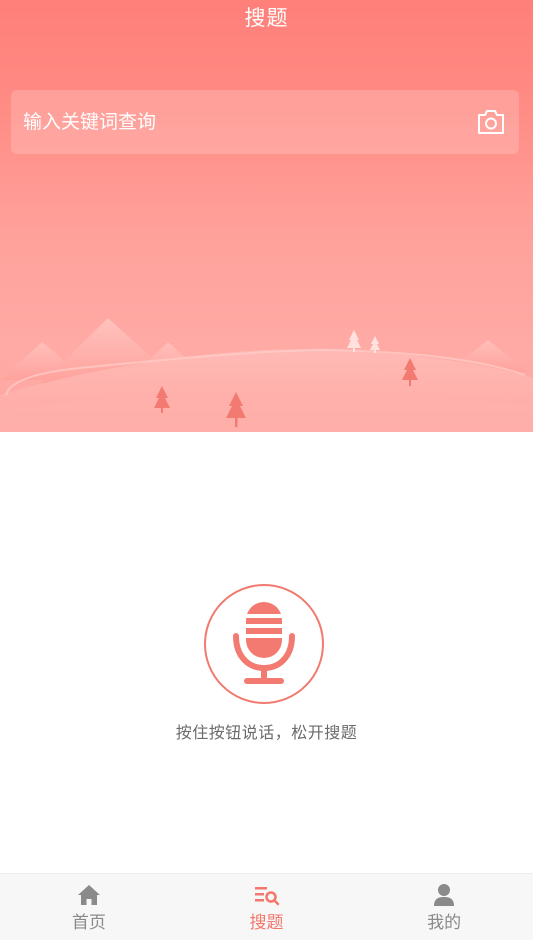 The image size is (533, 940). What do you see at coordinates (267, 895) in the screenshot?
I see `search-list-icon` at bounding box center [267, 895].